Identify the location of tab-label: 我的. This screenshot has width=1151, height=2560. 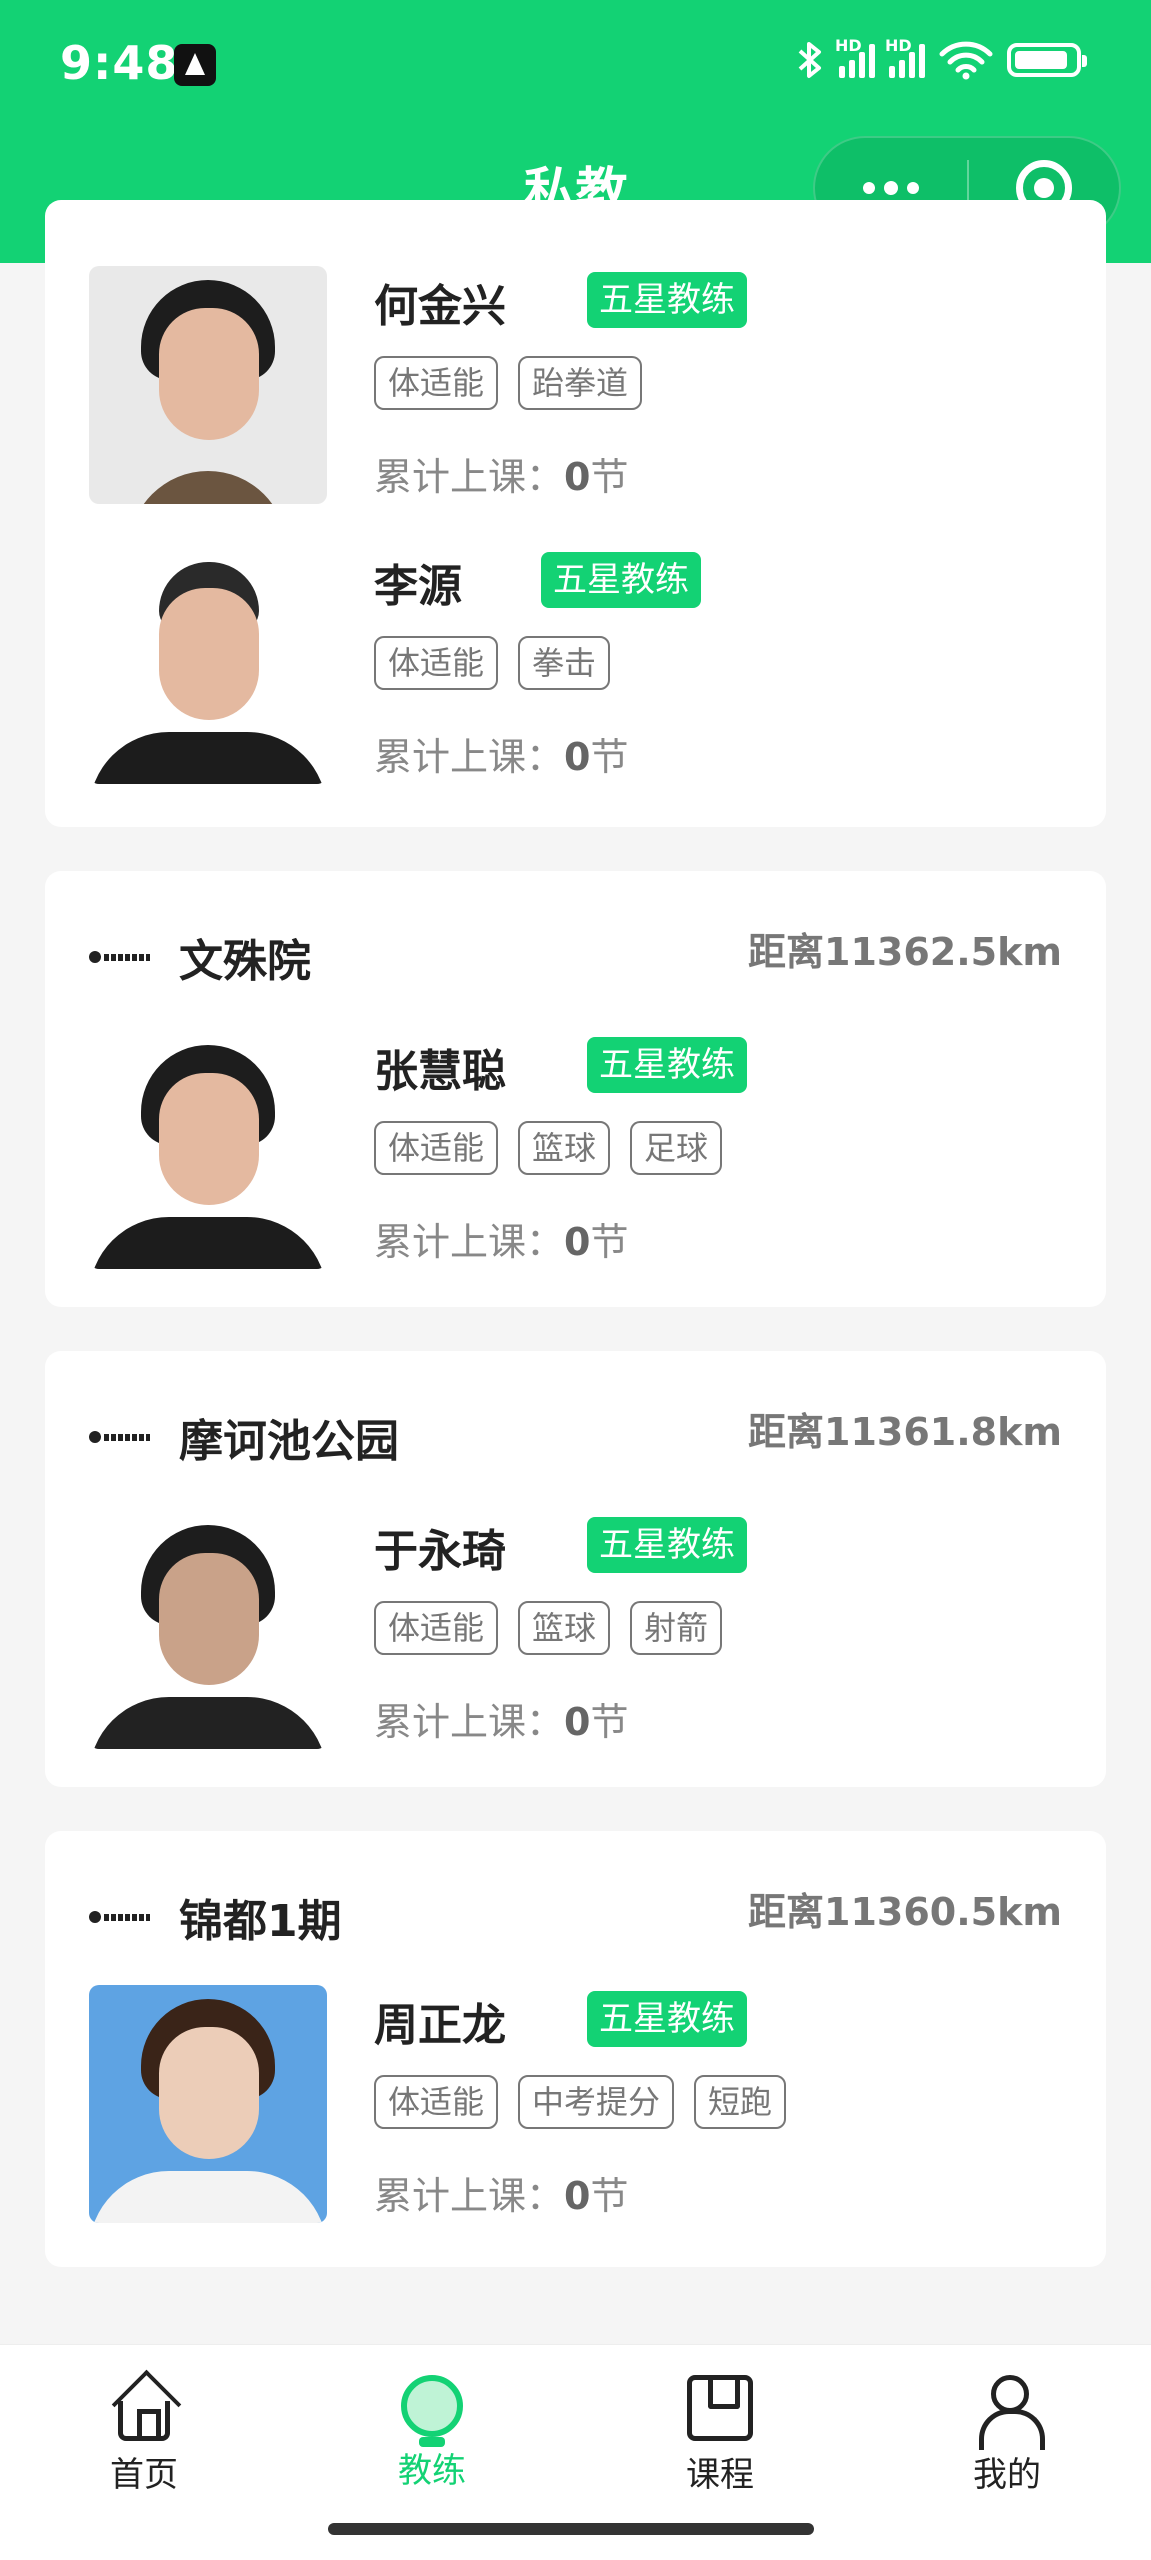
(1007, 2475).